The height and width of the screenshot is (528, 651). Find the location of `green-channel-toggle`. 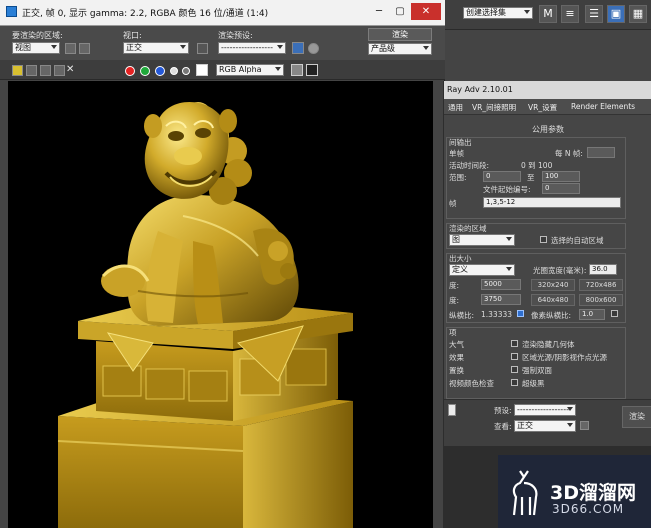

green-channel-toggle is located at coordinates (145, 71).